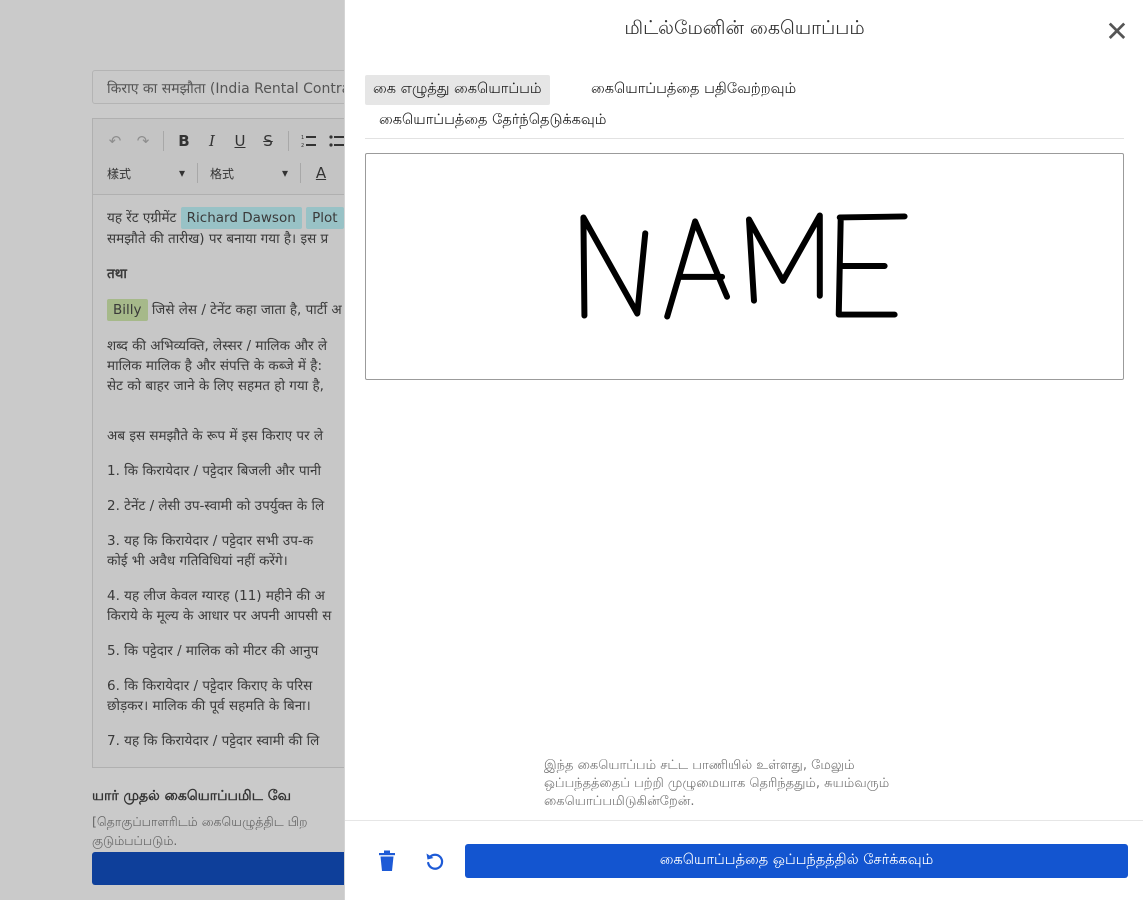  I want to click on property-tag: Plot, so click(325, 218).